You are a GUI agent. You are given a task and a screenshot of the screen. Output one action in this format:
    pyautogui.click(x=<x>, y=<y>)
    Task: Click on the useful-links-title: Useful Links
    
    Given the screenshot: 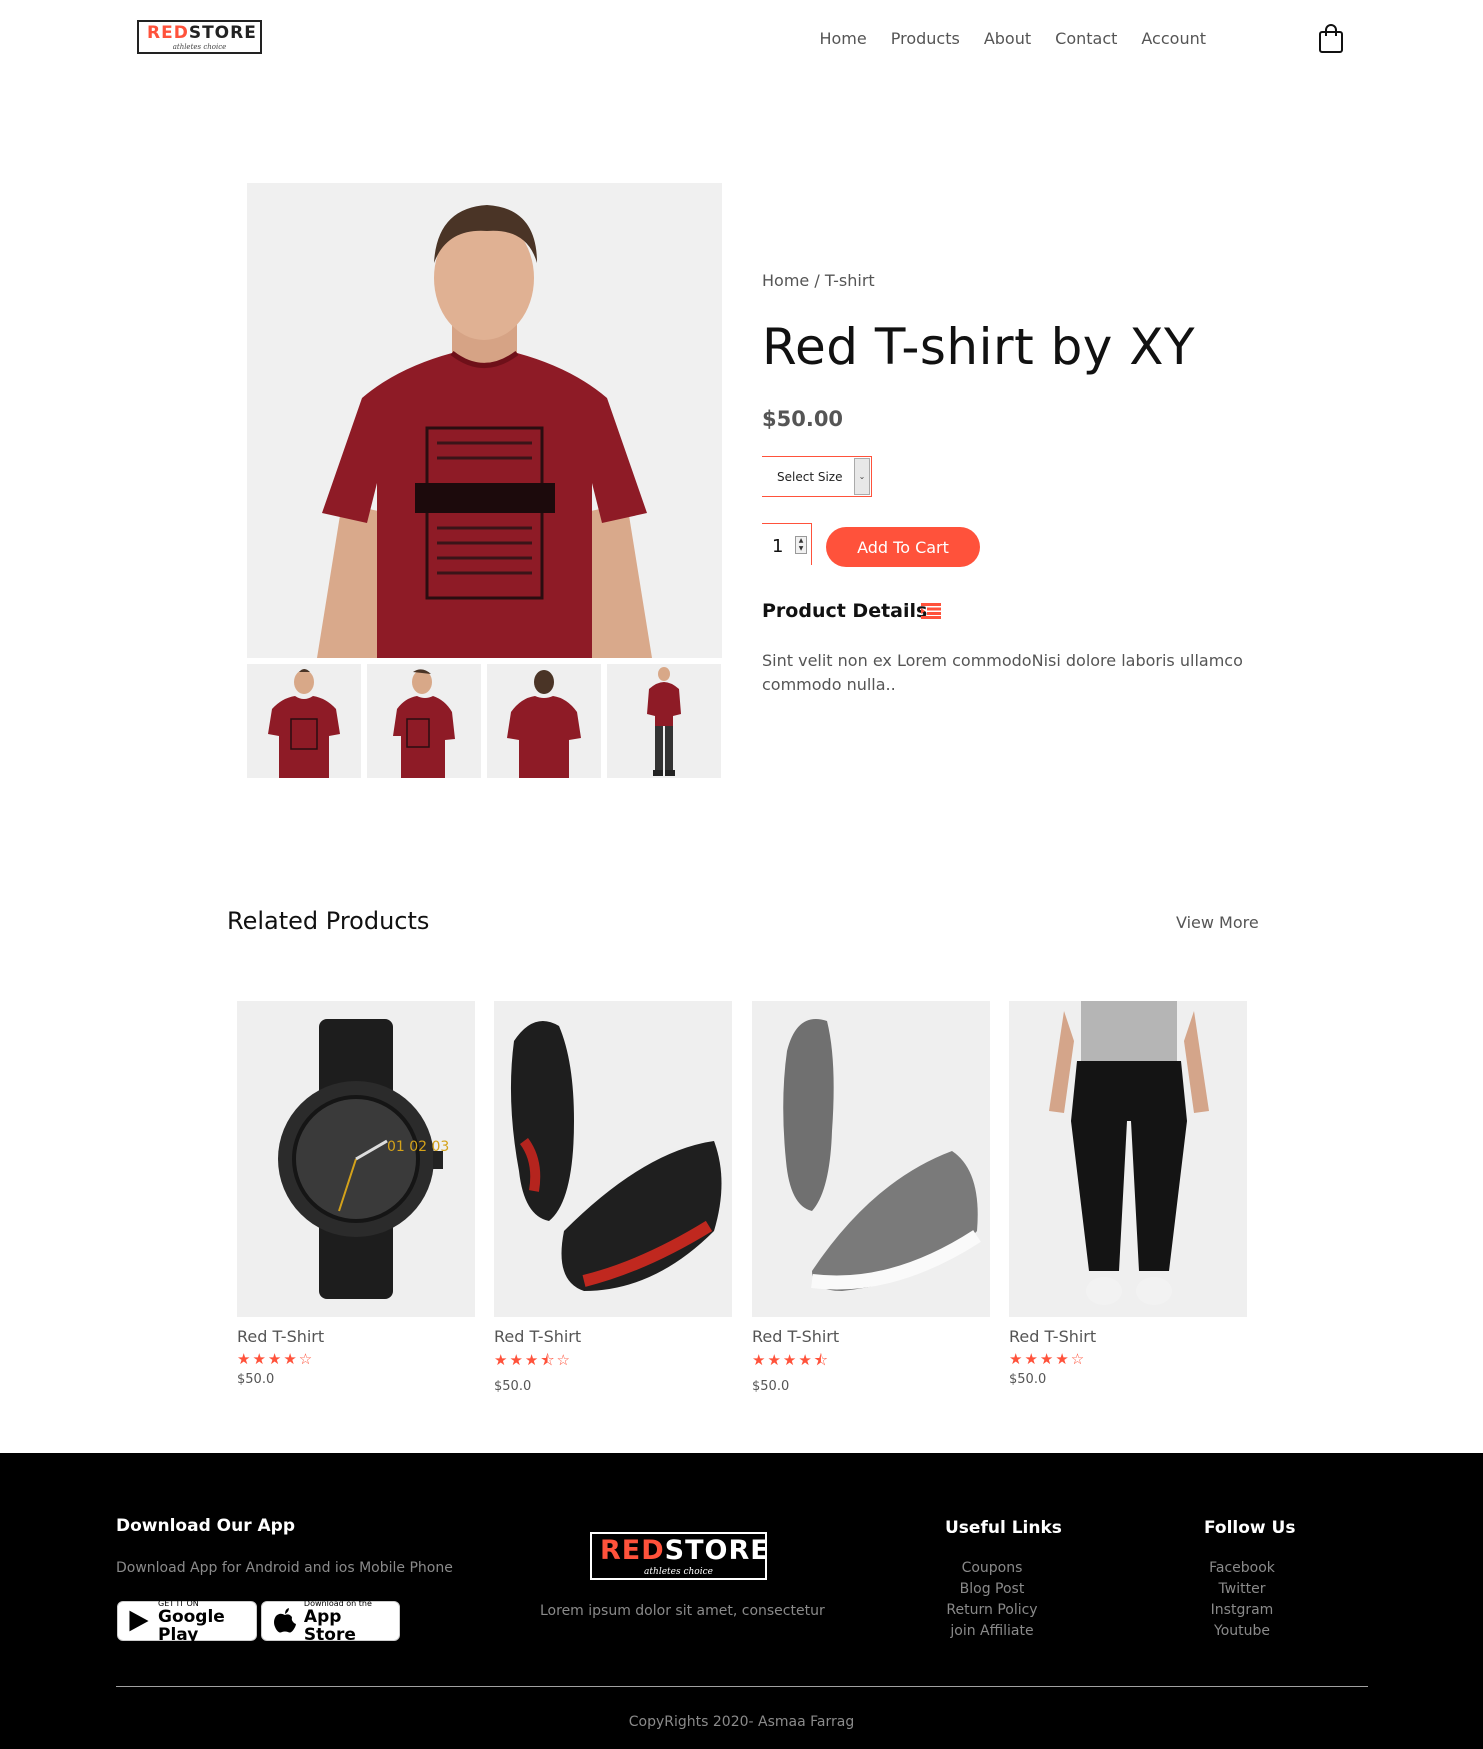 What is the action you would take?
    pyautogui.click(x=1003, y=1528)
    